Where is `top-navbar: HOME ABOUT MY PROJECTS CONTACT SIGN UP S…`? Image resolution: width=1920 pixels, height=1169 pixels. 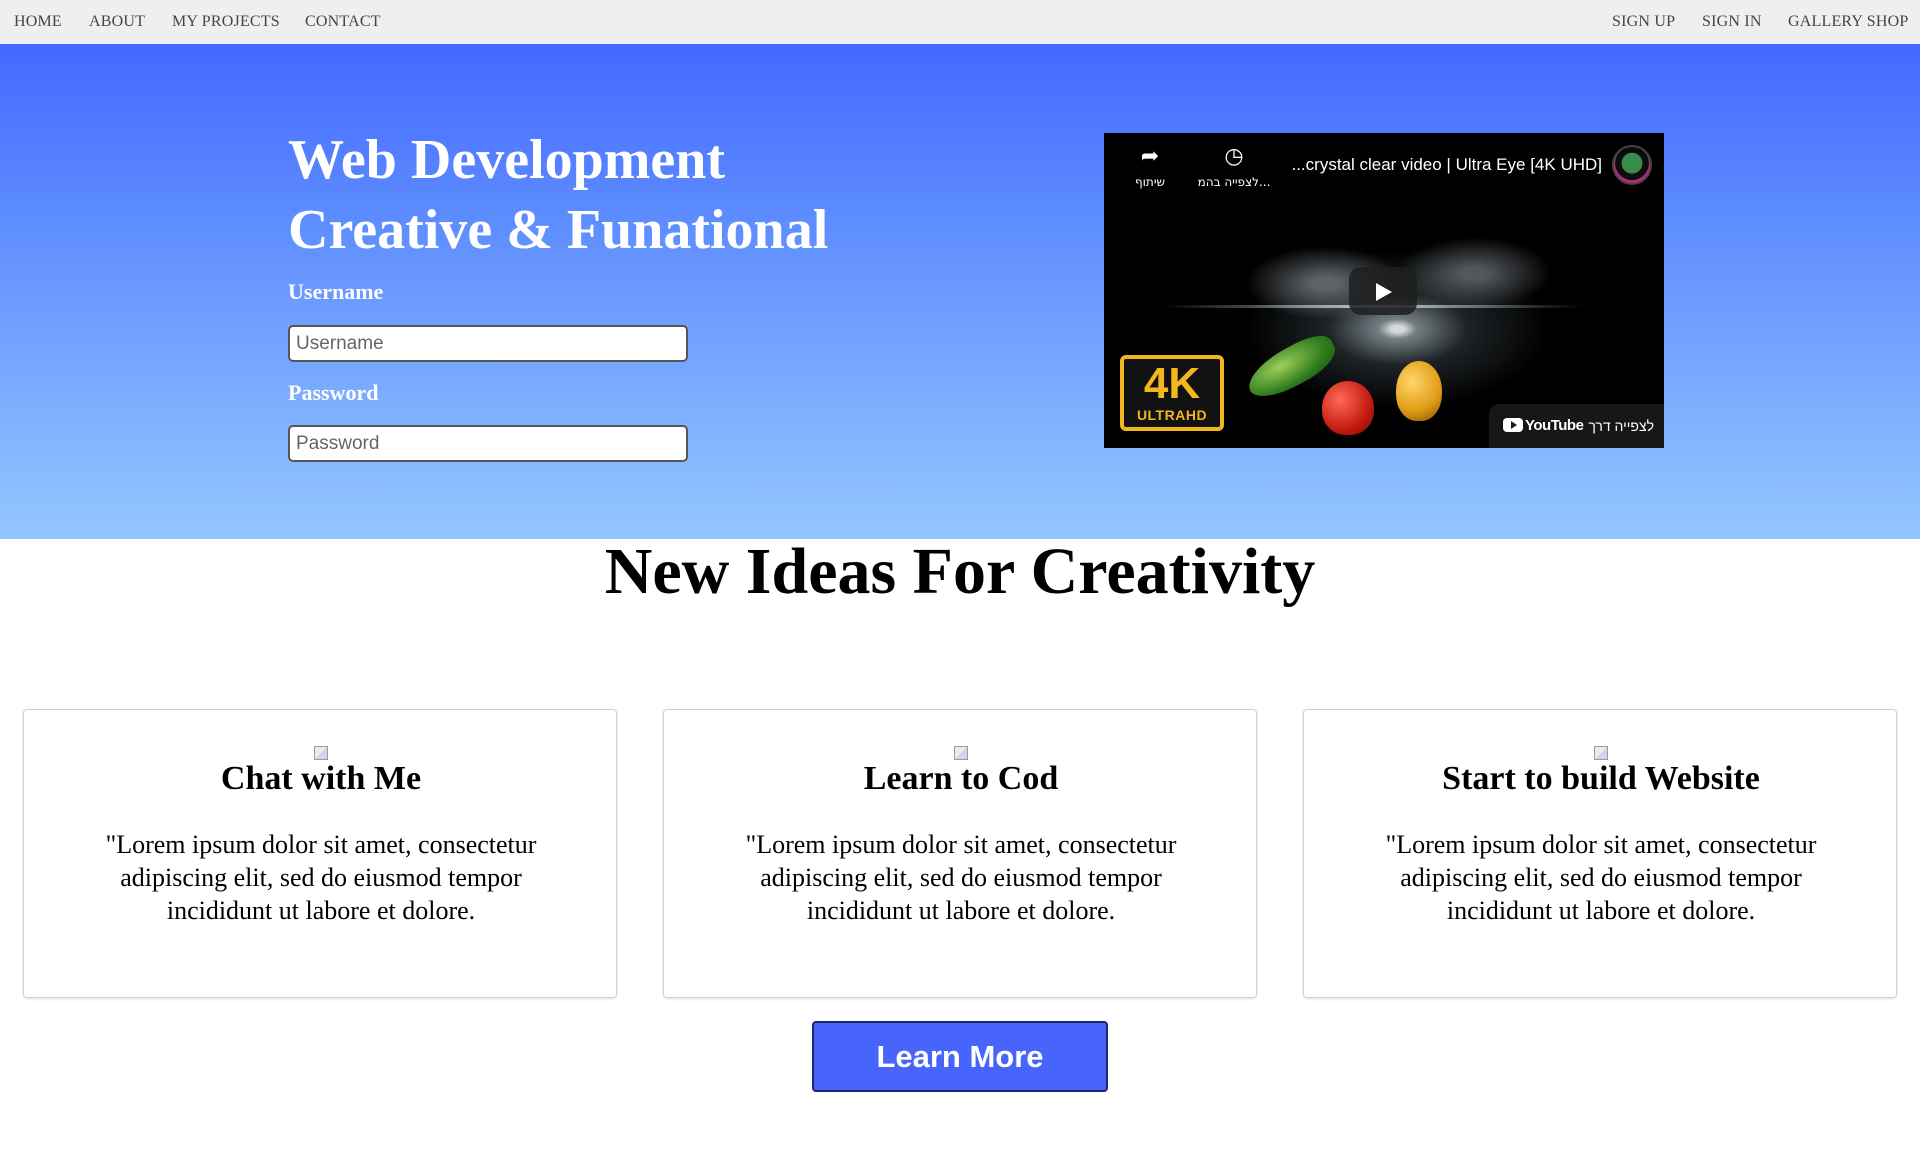 top-navbar: HOME ABOUT MY PROJECTS CONTACT SIGN UP S… is located at coordinates (960, 22).